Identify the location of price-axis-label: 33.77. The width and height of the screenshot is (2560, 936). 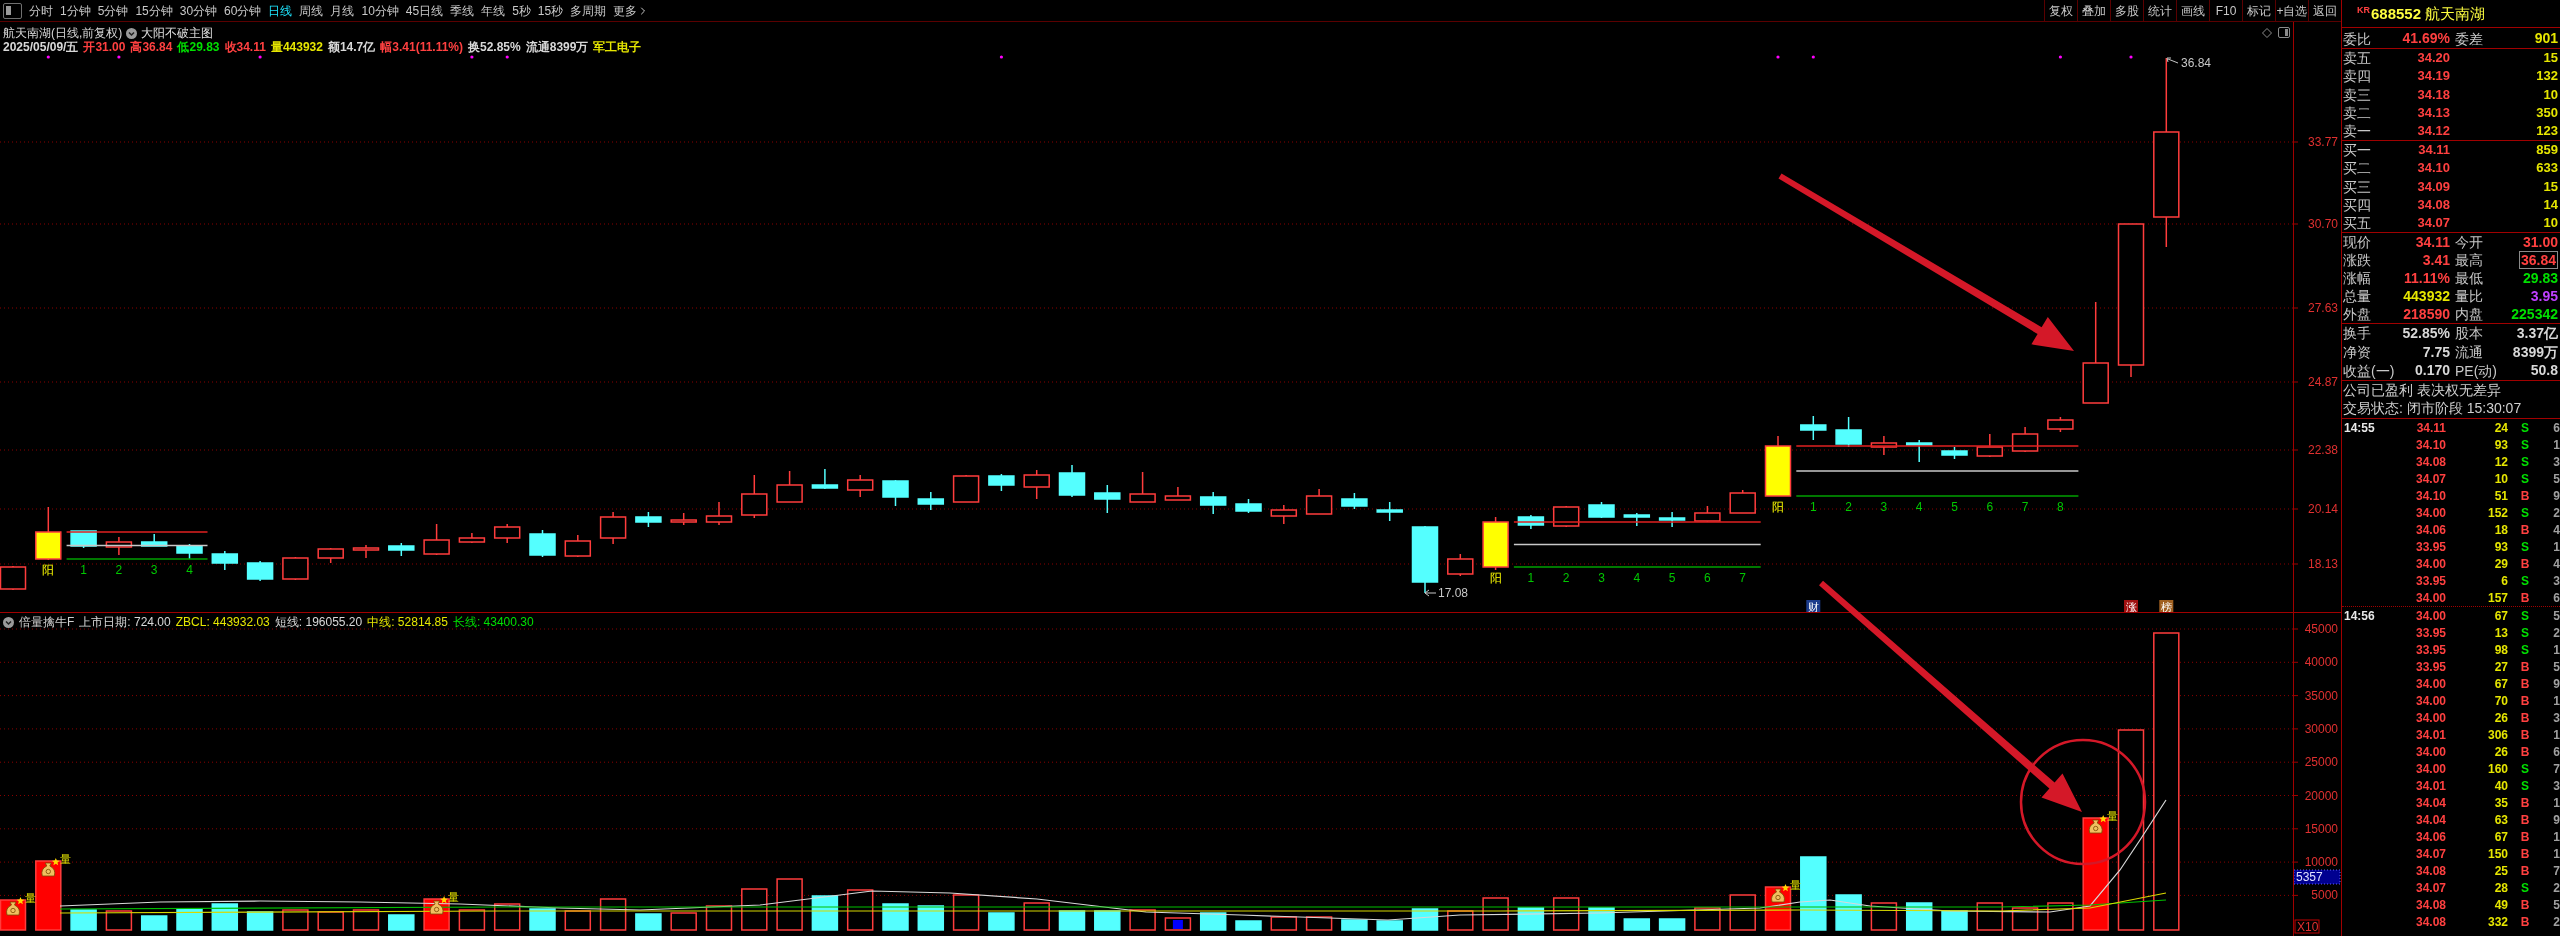
(2322, 142).